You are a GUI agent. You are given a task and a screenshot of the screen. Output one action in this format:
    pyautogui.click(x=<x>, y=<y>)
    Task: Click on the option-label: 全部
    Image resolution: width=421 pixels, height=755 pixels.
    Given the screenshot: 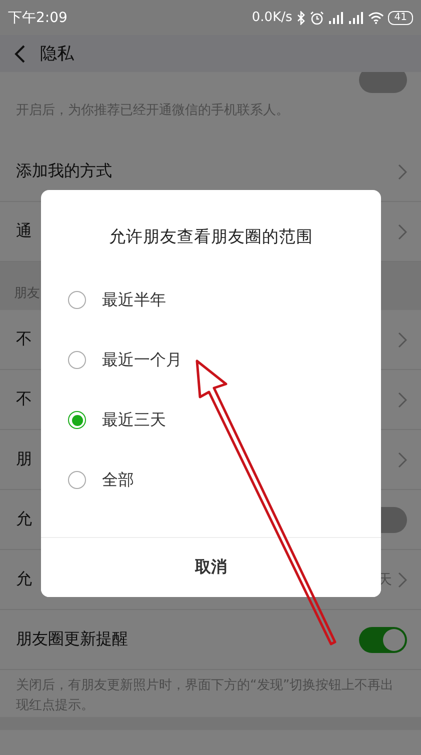 What is the action you would take?
    pyautogui.click(x=118, y=480)
    